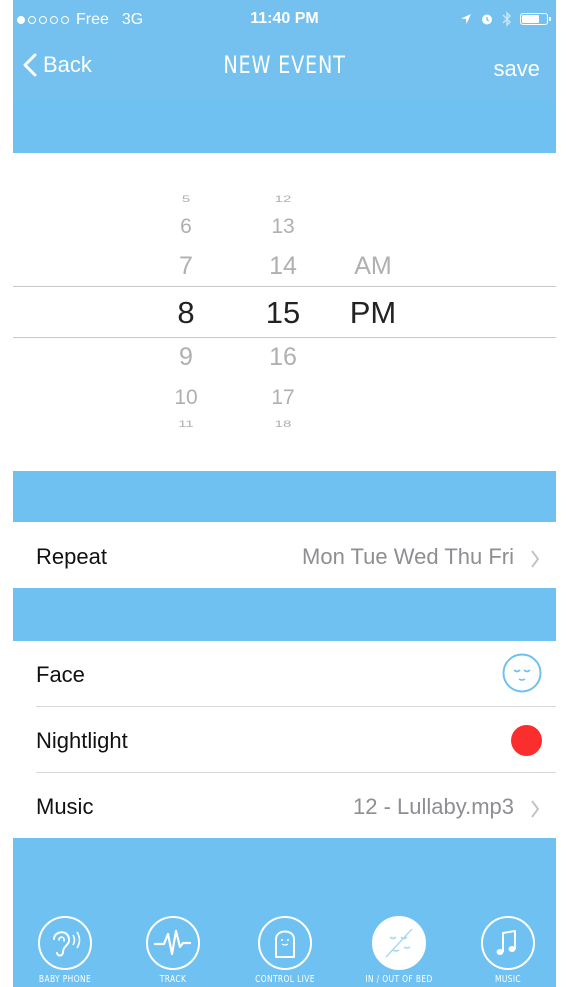 Image resolution: width=566 pixels, height=987 pixels. What do you see at coordinates (173, 979) in the screenshot?
I see `tab-label: TRACK` at bounding box center [173, 979].